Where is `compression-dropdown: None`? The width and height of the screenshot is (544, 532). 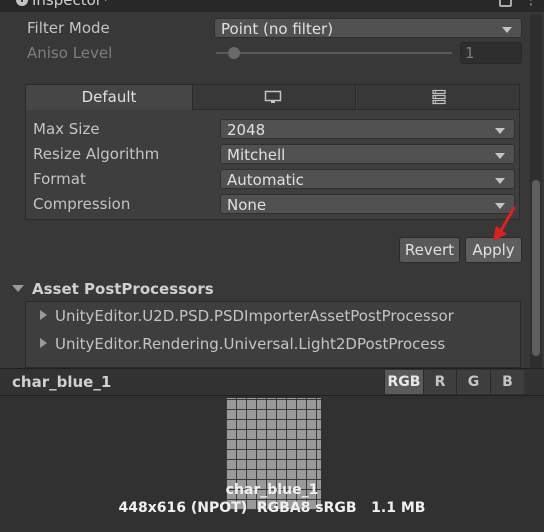 compression-dropdown: None is located at coordinates (367, 204).